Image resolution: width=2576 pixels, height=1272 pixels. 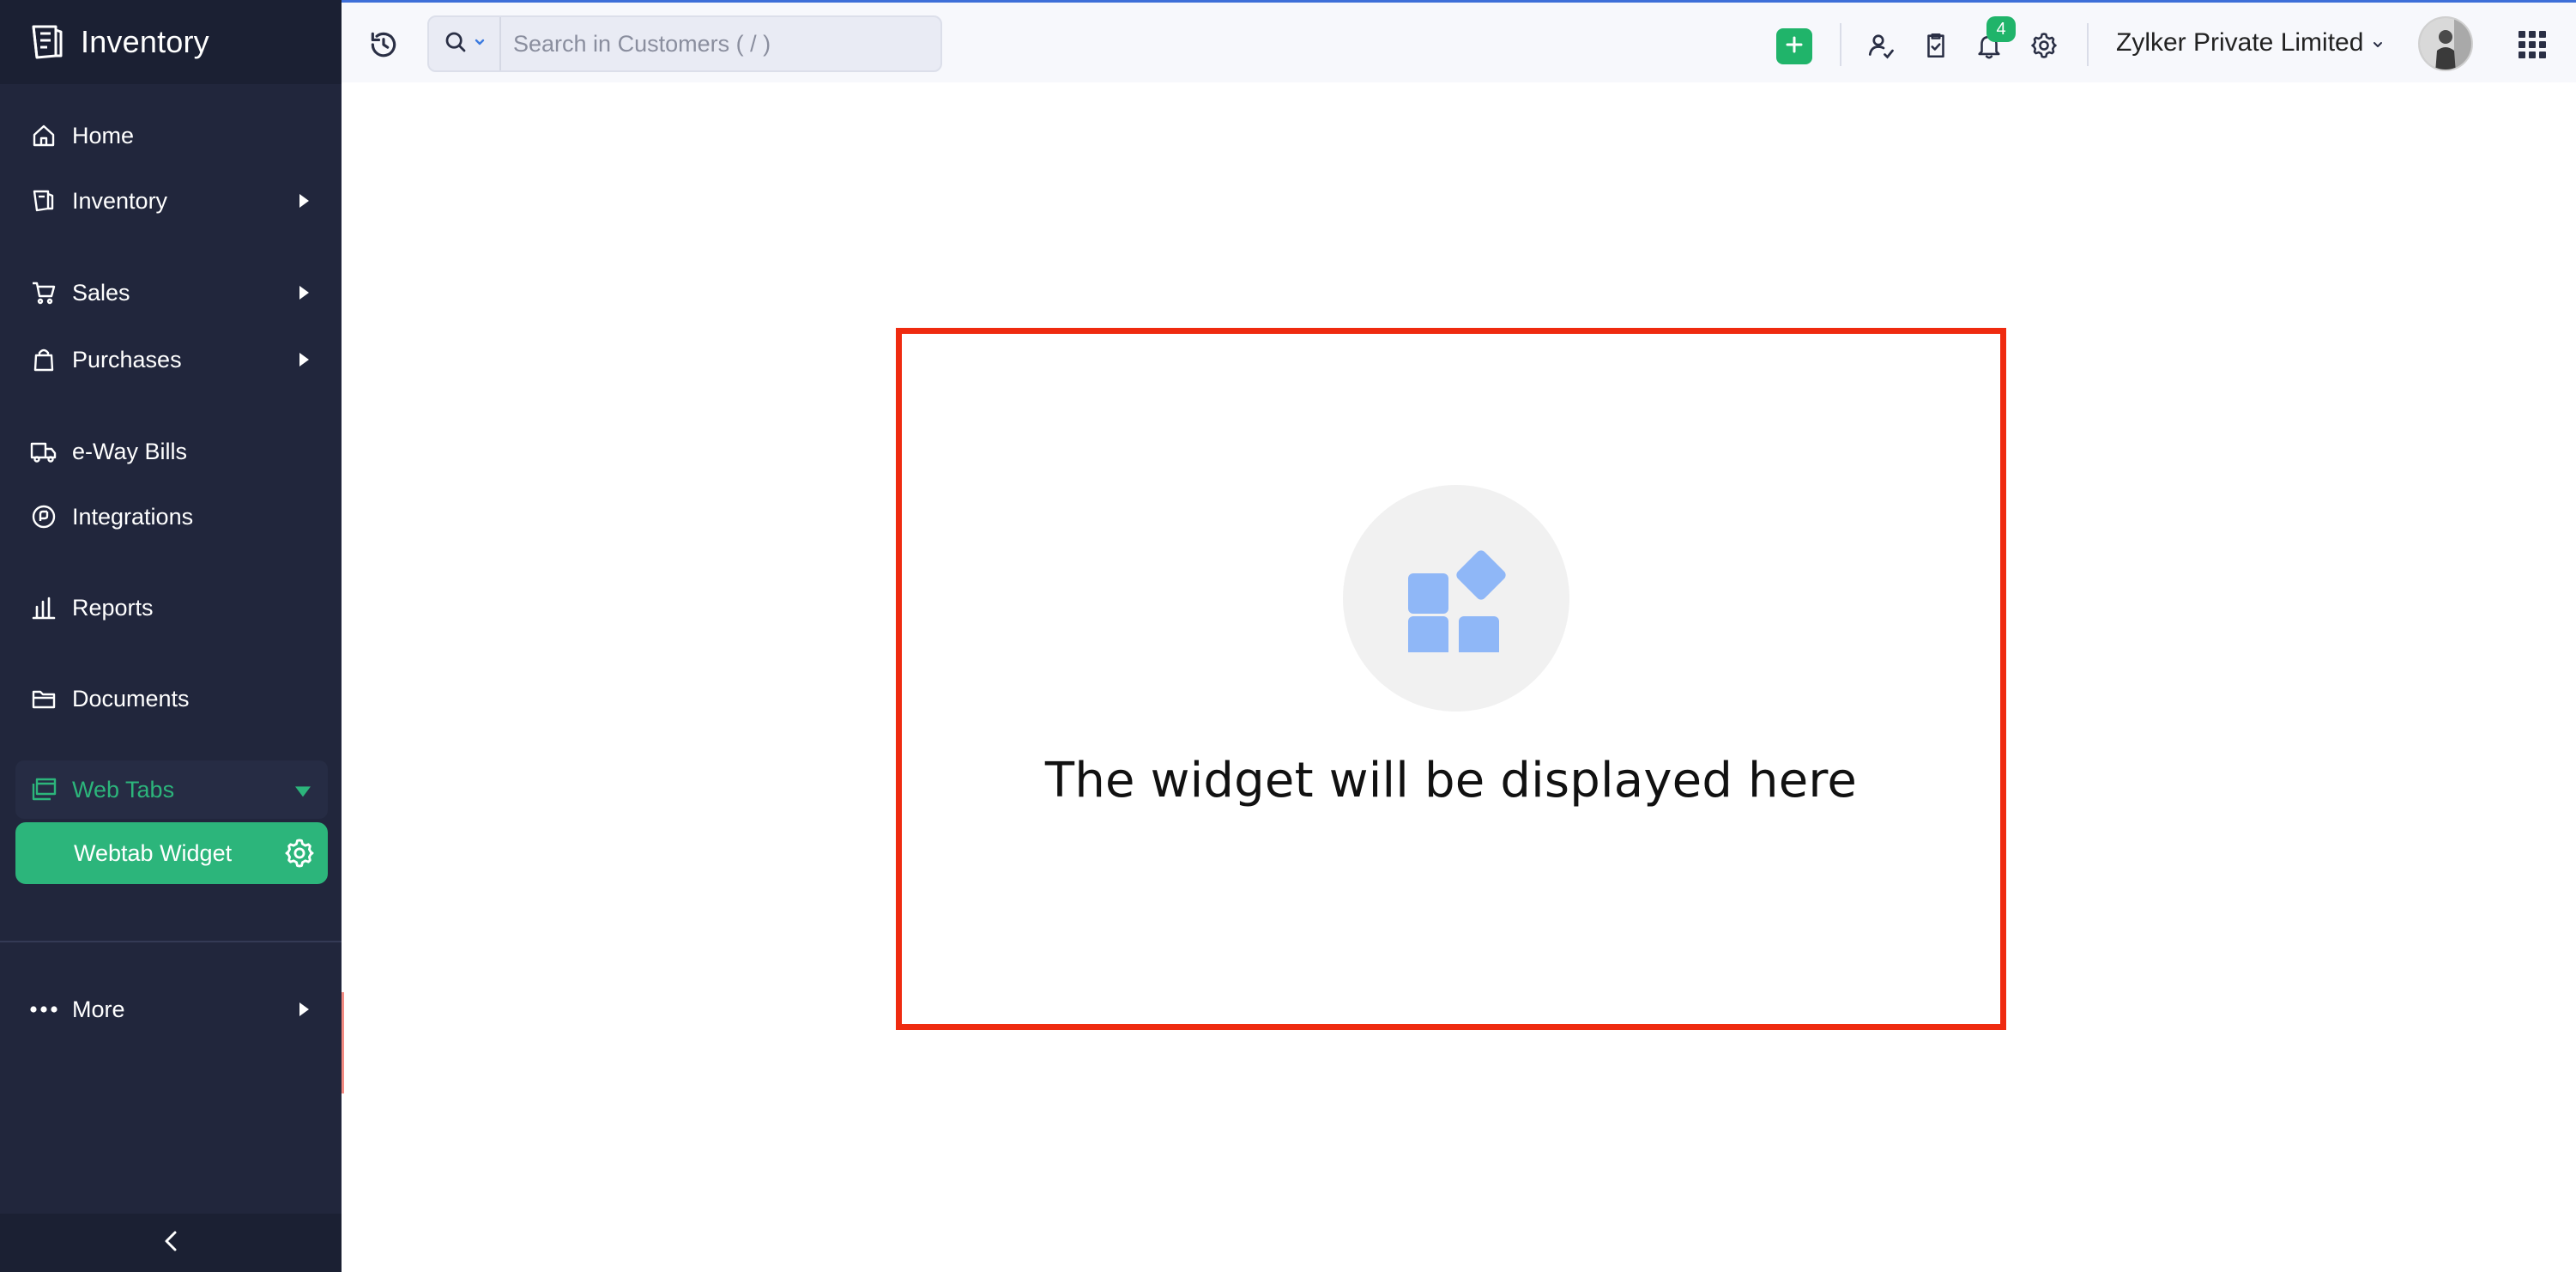 I want to click on organization-switcher: Zylker Private Limited, so click(x=2250, y=43).